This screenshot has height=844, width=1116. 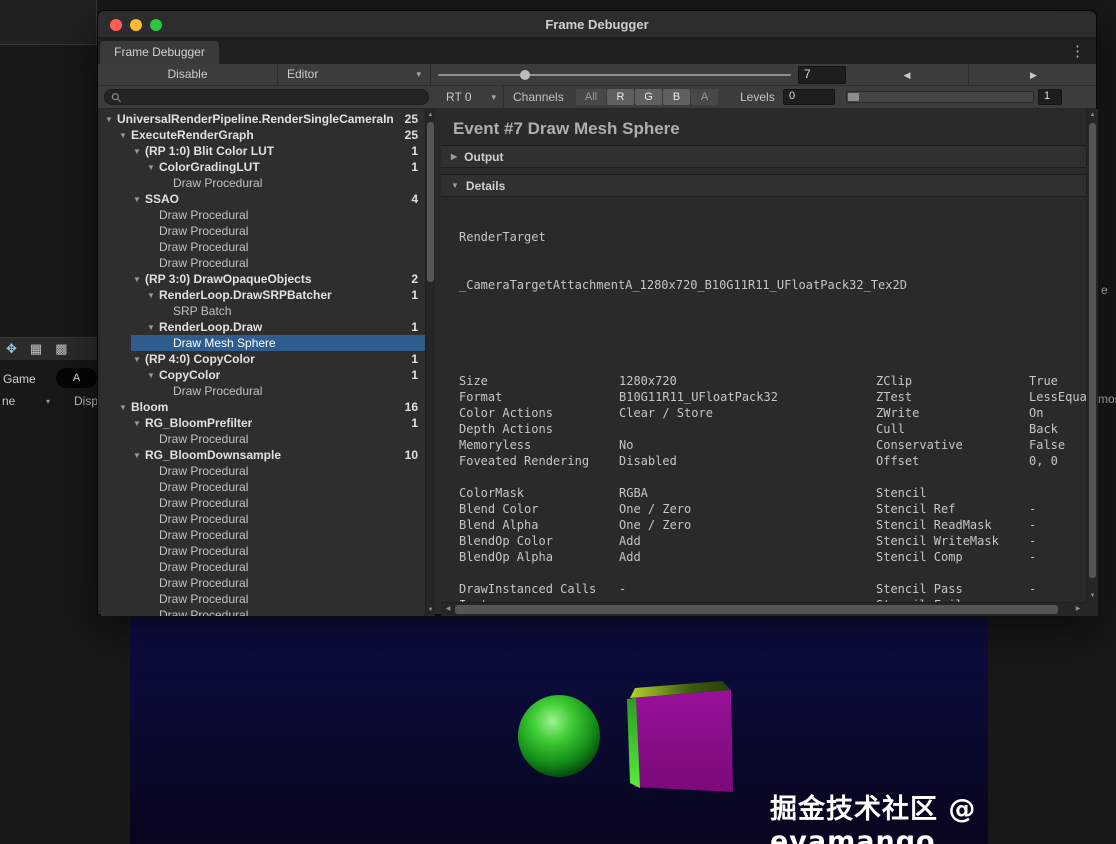 I want to click on foldout-open-icon: ▼, so click(x=455, y=185).